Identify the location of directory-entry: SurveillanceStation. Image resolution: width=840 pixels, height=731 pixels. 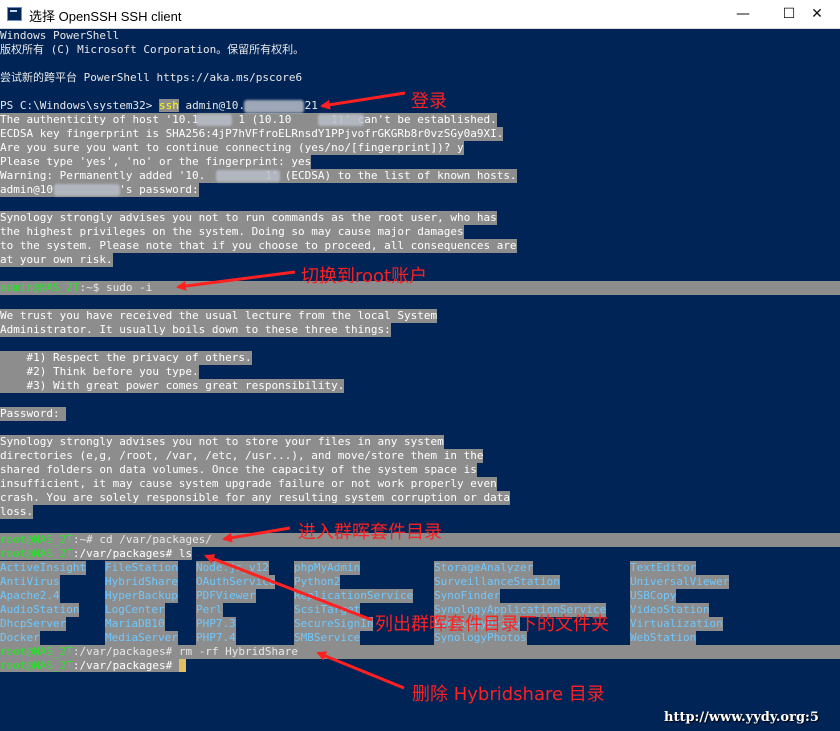
(497, 582).